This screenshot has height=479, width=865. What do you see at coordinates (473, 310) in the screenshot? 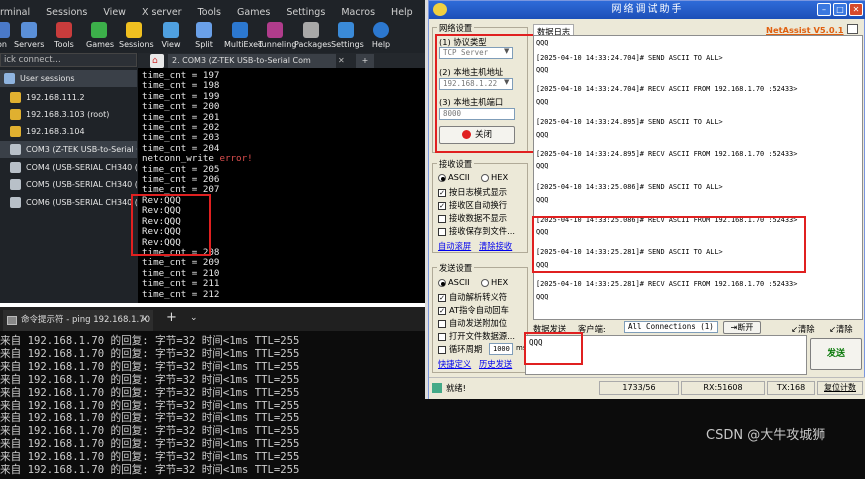
I see `send-option-at-cr: ✓ AT指令自动回车` at bounding box center [473, 310].